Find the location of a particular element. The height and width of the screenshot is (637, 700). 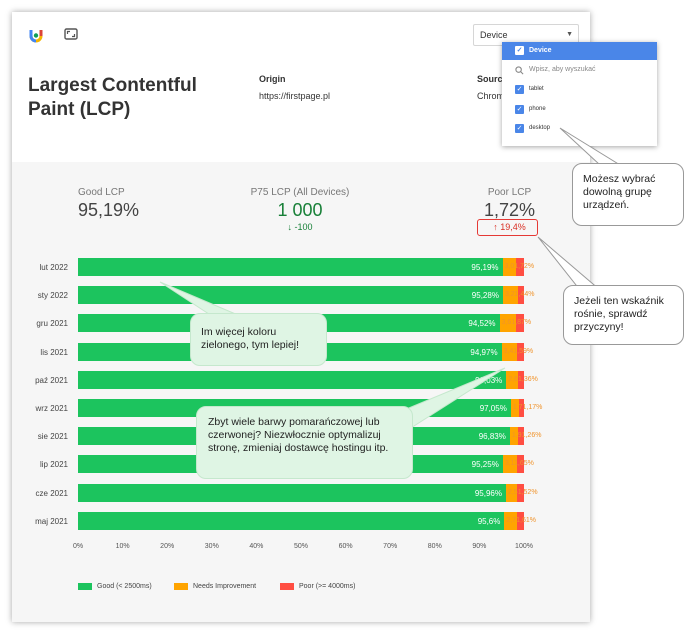

good-lcp-label: Good LCP is located at coordinates (101, 192).